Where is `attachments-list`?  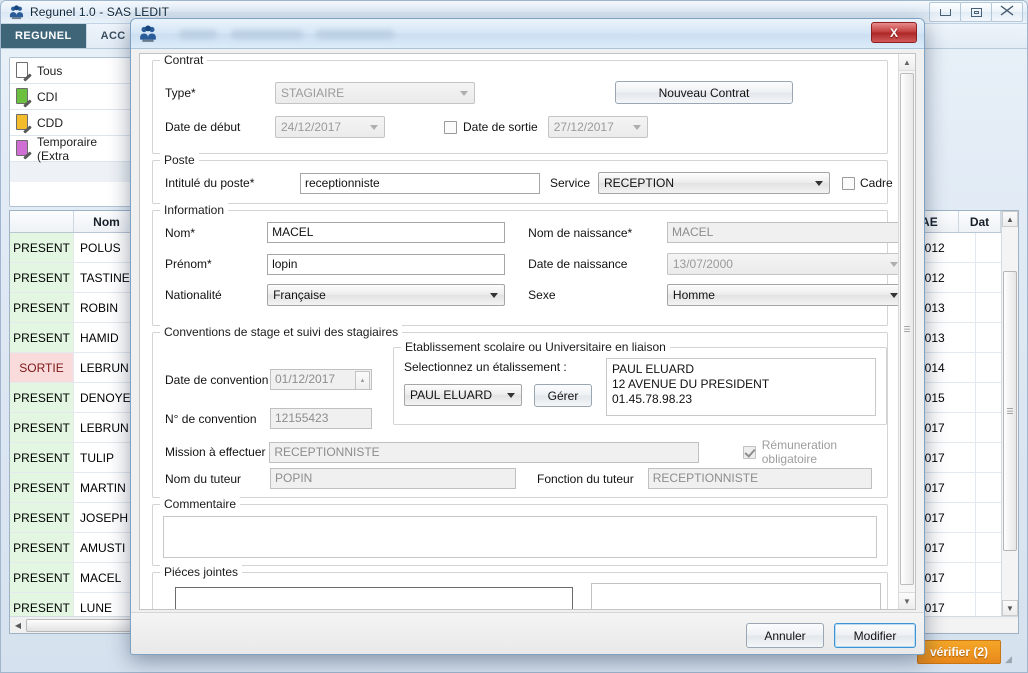 attachments-list is located at coordinates (374, 598).